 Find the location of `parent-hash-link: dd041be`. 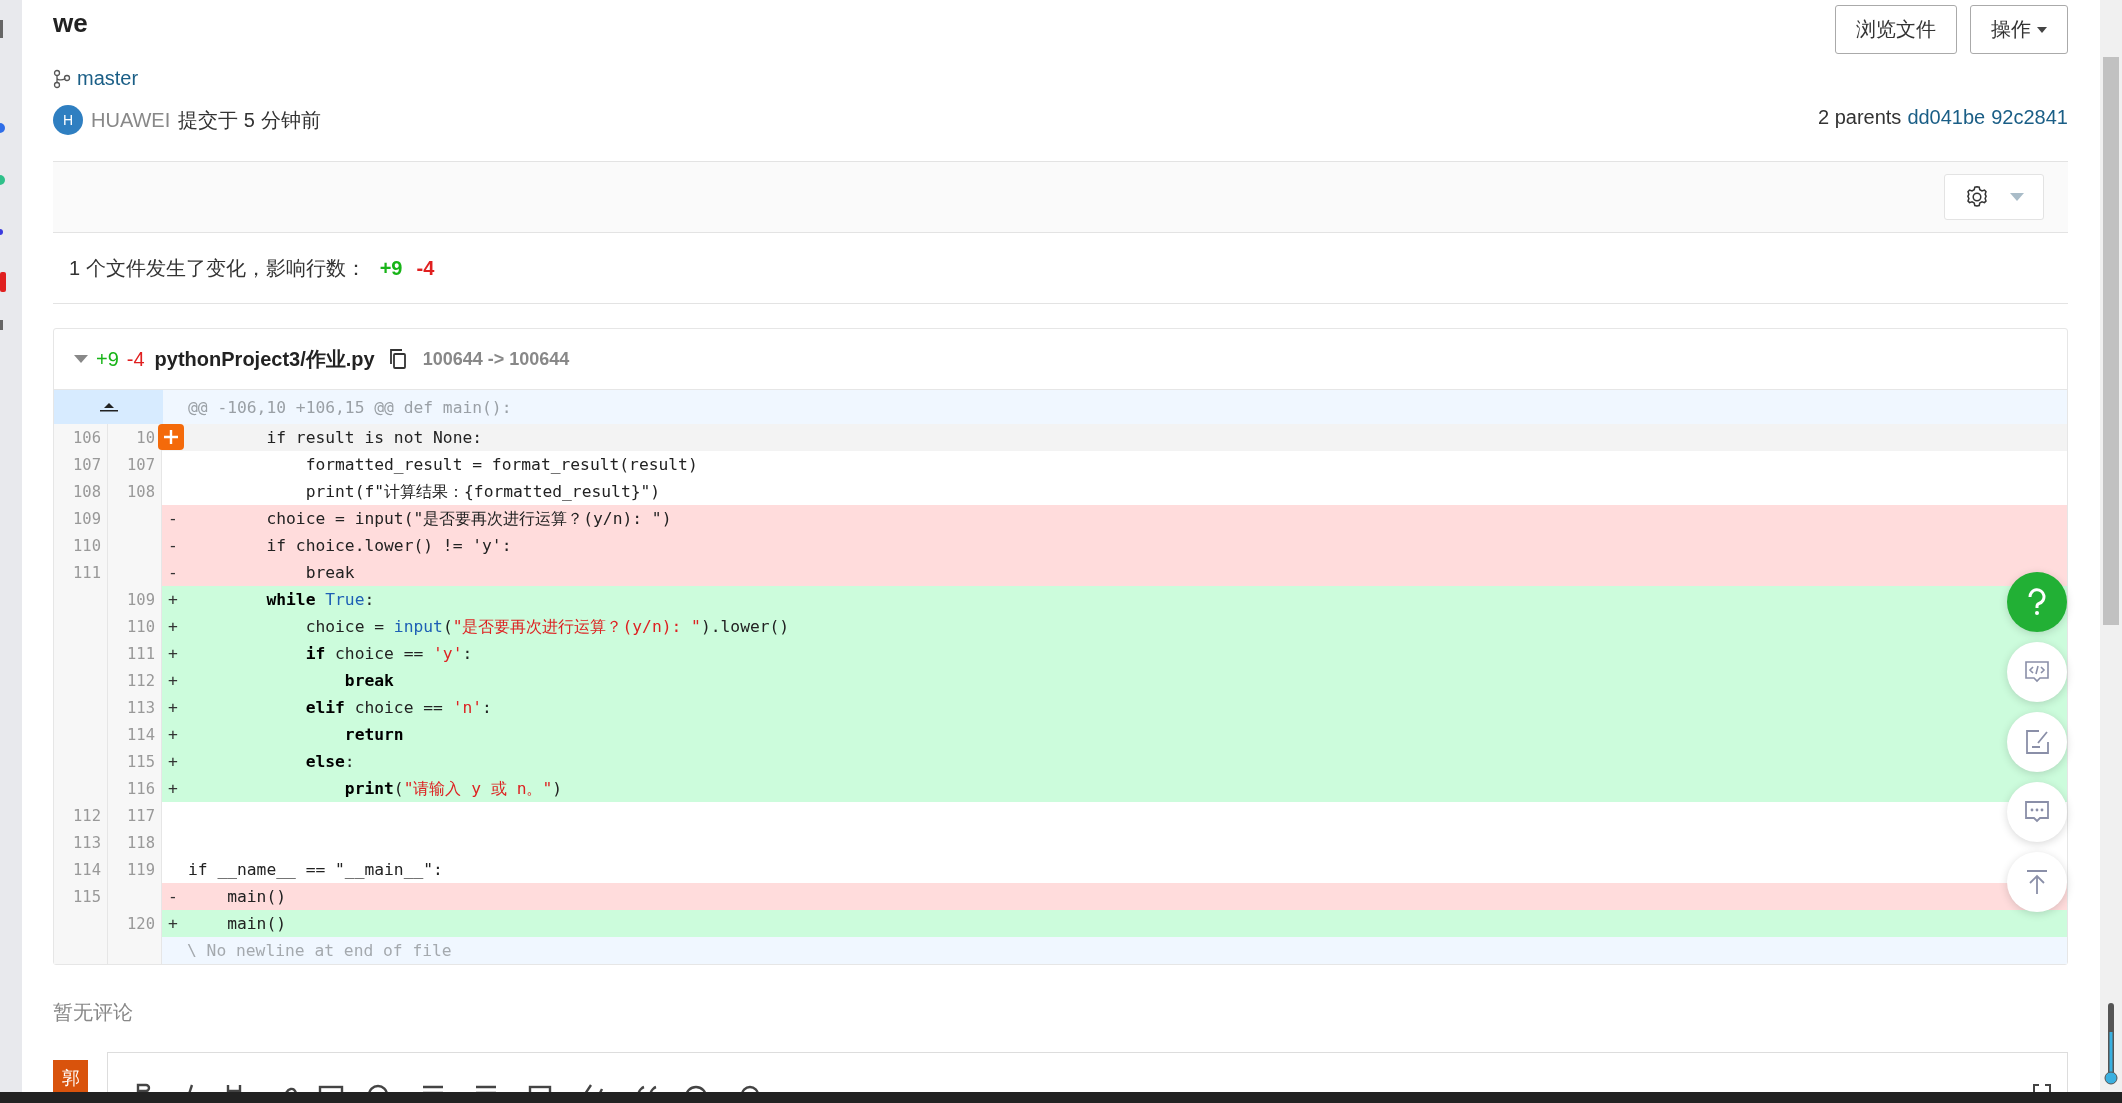

parent-hash-link: dd041be is located at coordinates (1946, 117).